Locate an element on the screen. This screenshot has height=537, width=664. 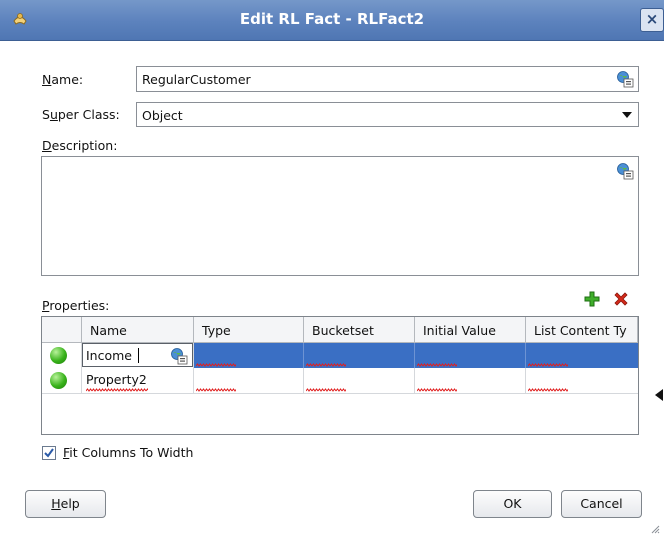
column-header-initial-value: Initial Value is located at coordinates (470, 330).